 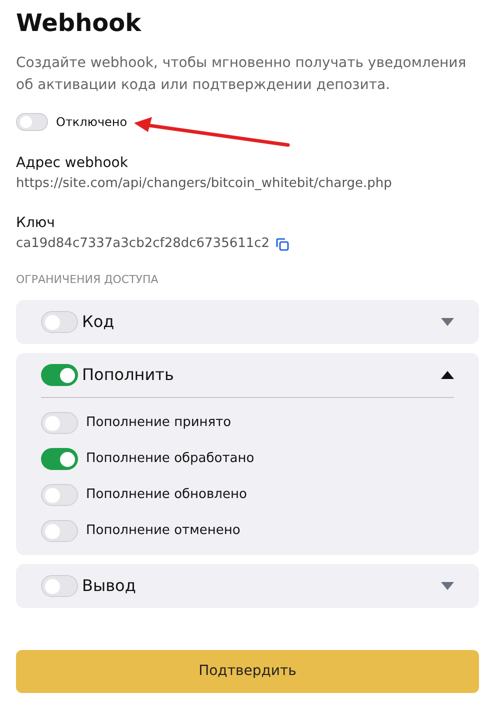 I want to click on description-text: Создайте webhook, чтобы мгновенно получать уведомления об активации кода или подтверждении депозита., so click(x=242, y=74).